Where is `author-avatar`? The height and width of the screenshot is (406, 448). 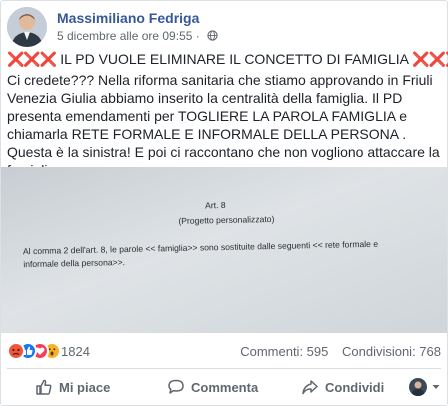 author-avatar is located at coordinates (27, 27).